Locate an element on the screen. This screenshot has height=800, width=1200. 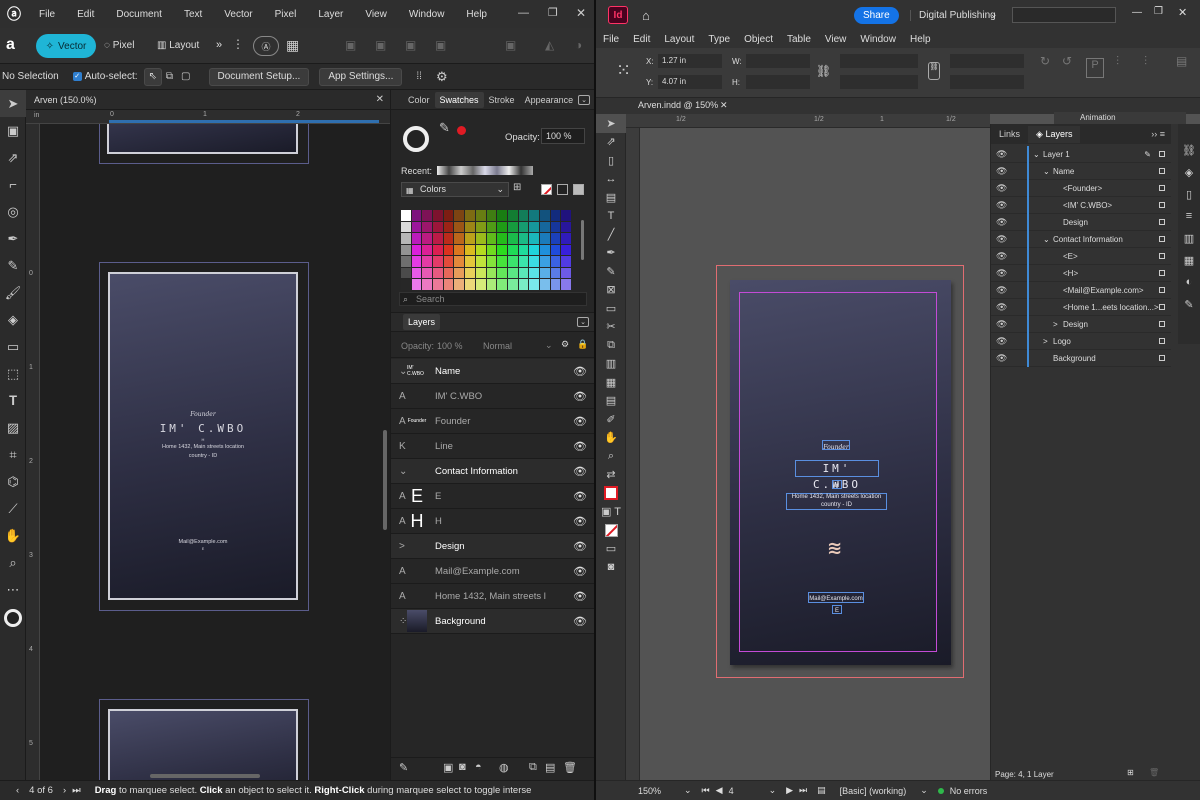
panel-menu-icon: ⌄ is located at coordinates (584, 99).